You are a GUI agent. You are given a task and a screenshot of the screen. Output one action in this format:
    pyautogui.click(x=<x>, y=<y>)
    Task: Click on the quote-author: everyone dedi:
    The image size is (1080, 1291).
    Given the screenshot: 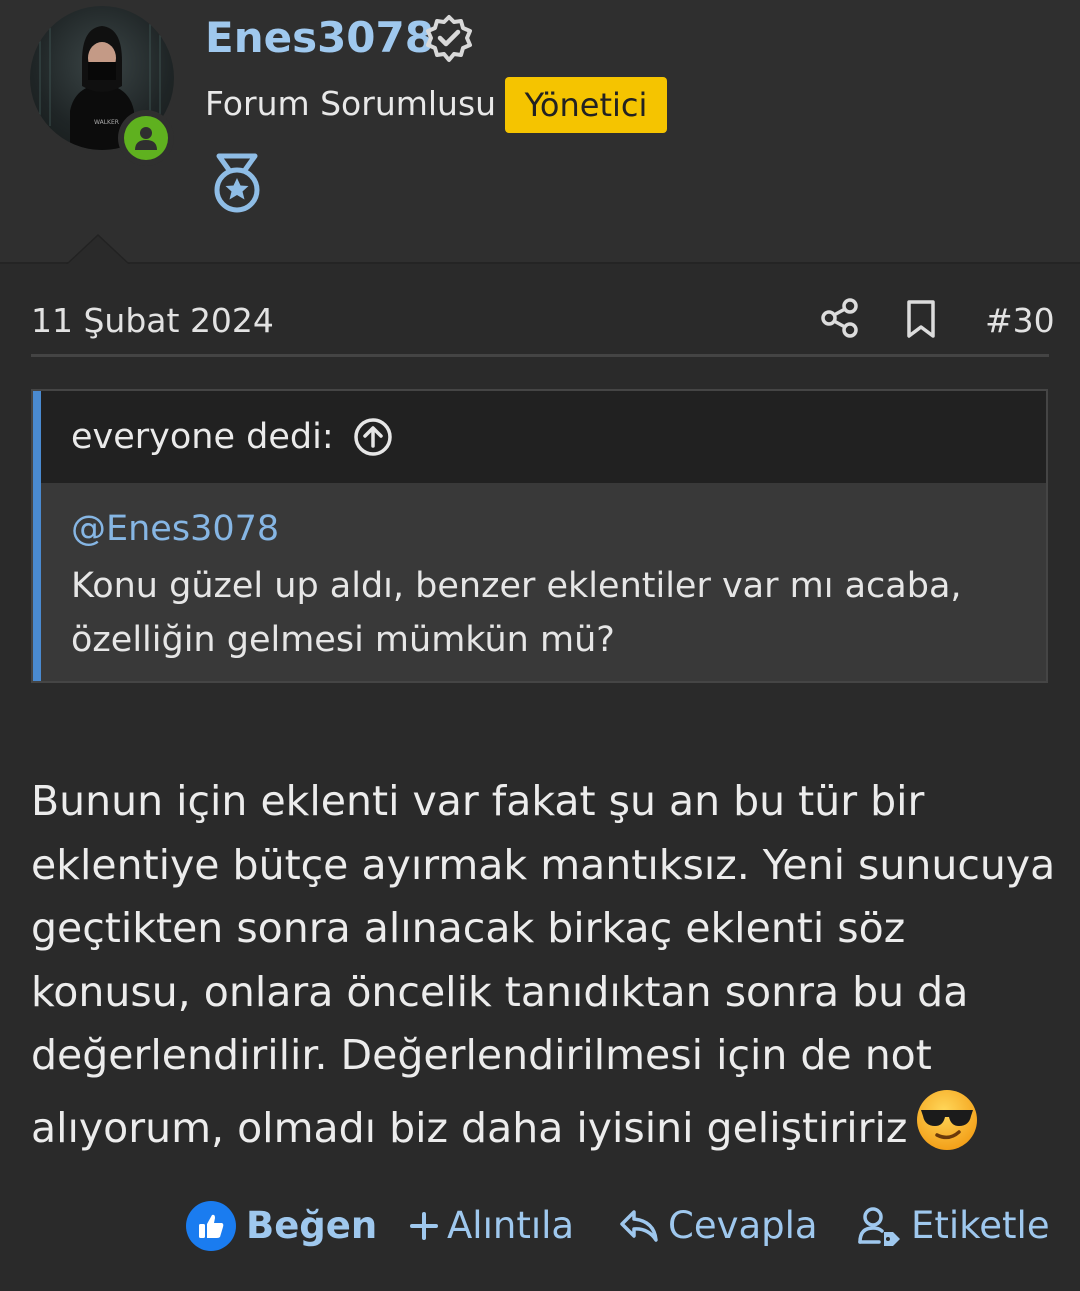 What is the action you would take?
    pyautogui.click(x=202, y=437)
    